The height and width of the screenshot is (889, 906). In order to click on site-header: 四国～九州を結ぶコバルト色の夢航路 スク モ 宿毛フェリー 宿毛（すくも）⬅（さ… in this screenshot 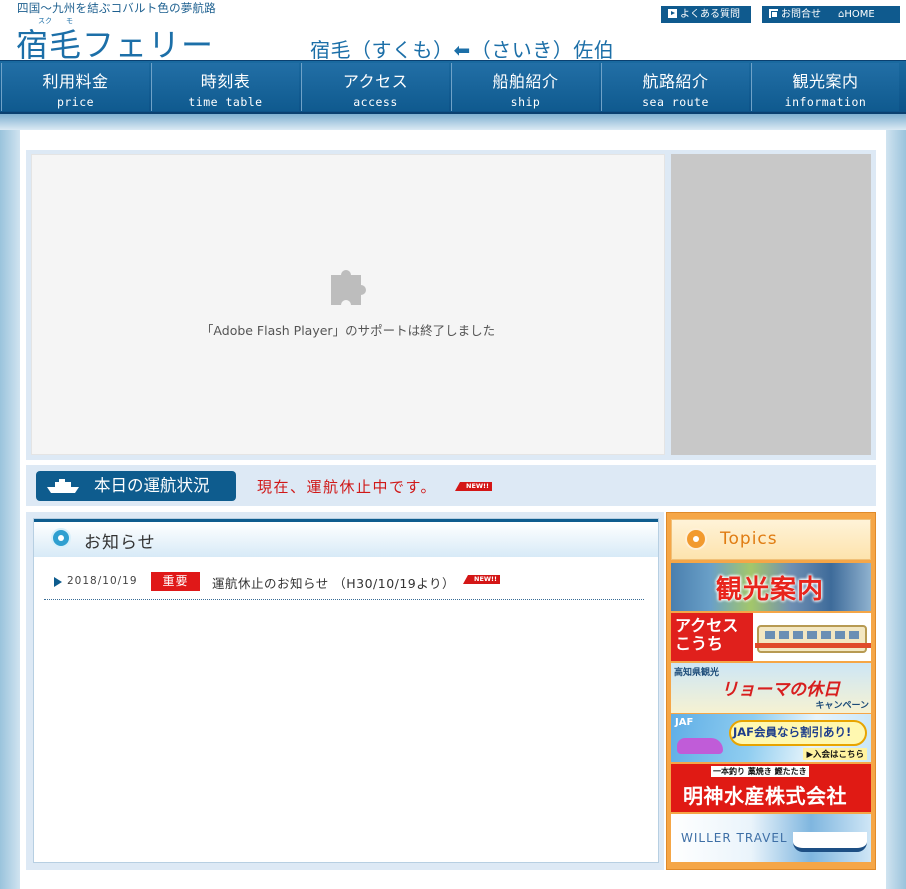, I will do `click(453, 32)`.